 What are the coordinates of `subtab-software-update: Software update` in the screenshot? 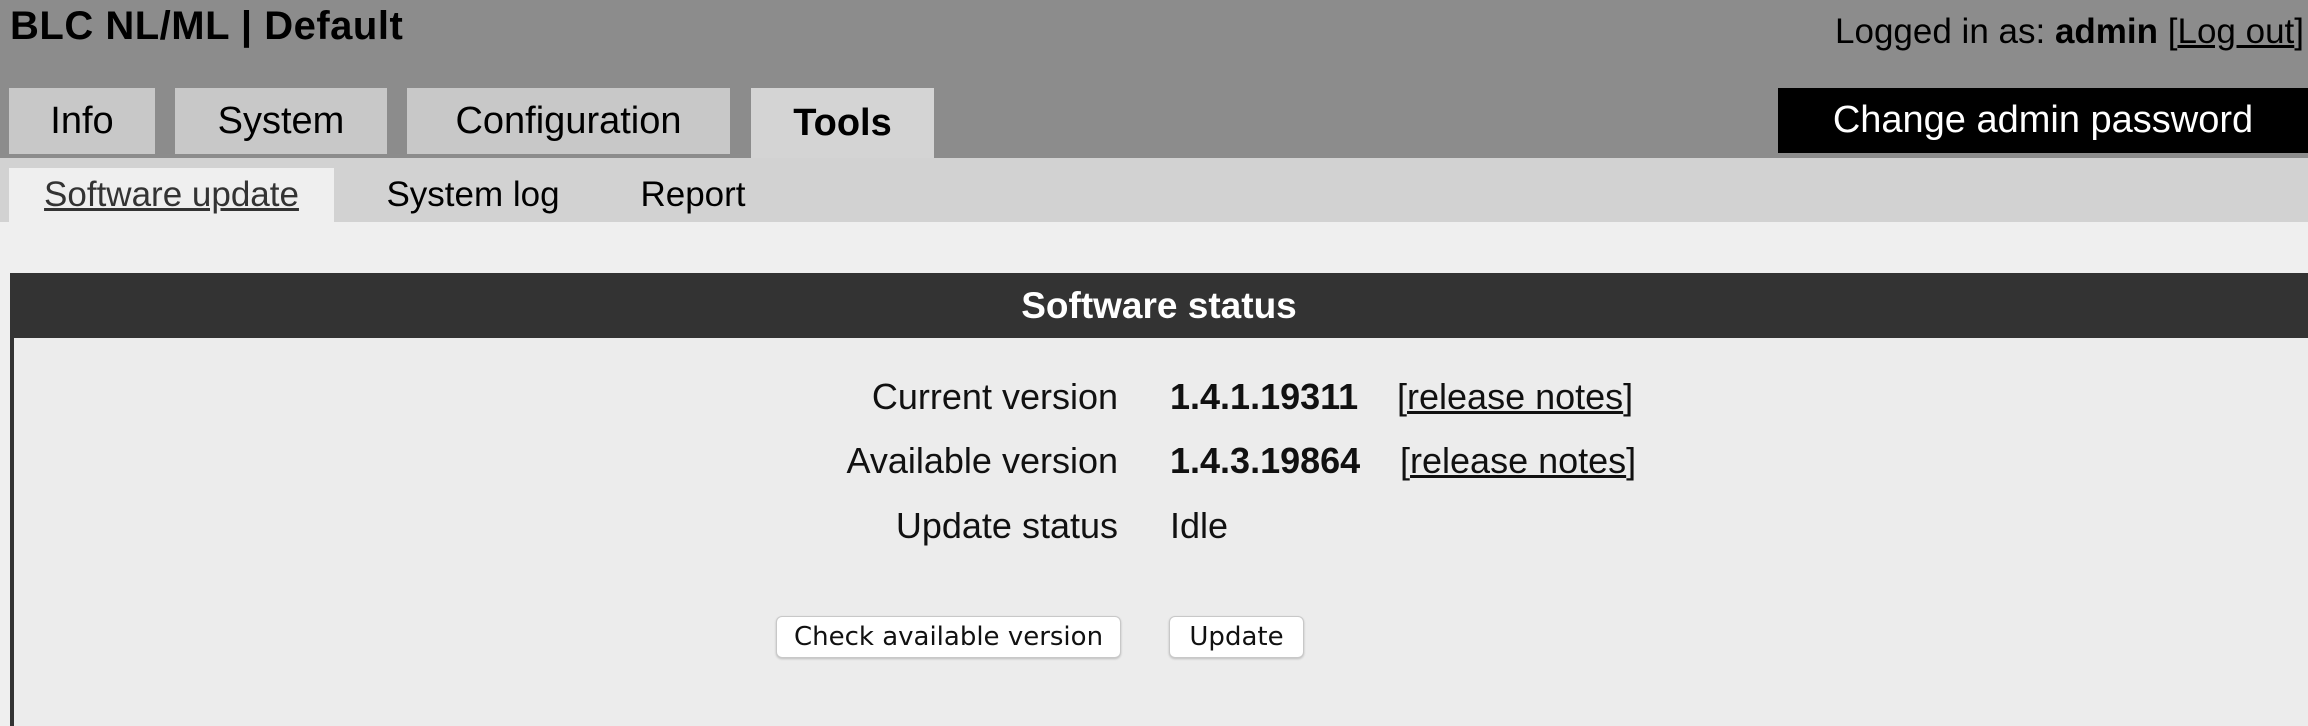 It's located at (171, 195).